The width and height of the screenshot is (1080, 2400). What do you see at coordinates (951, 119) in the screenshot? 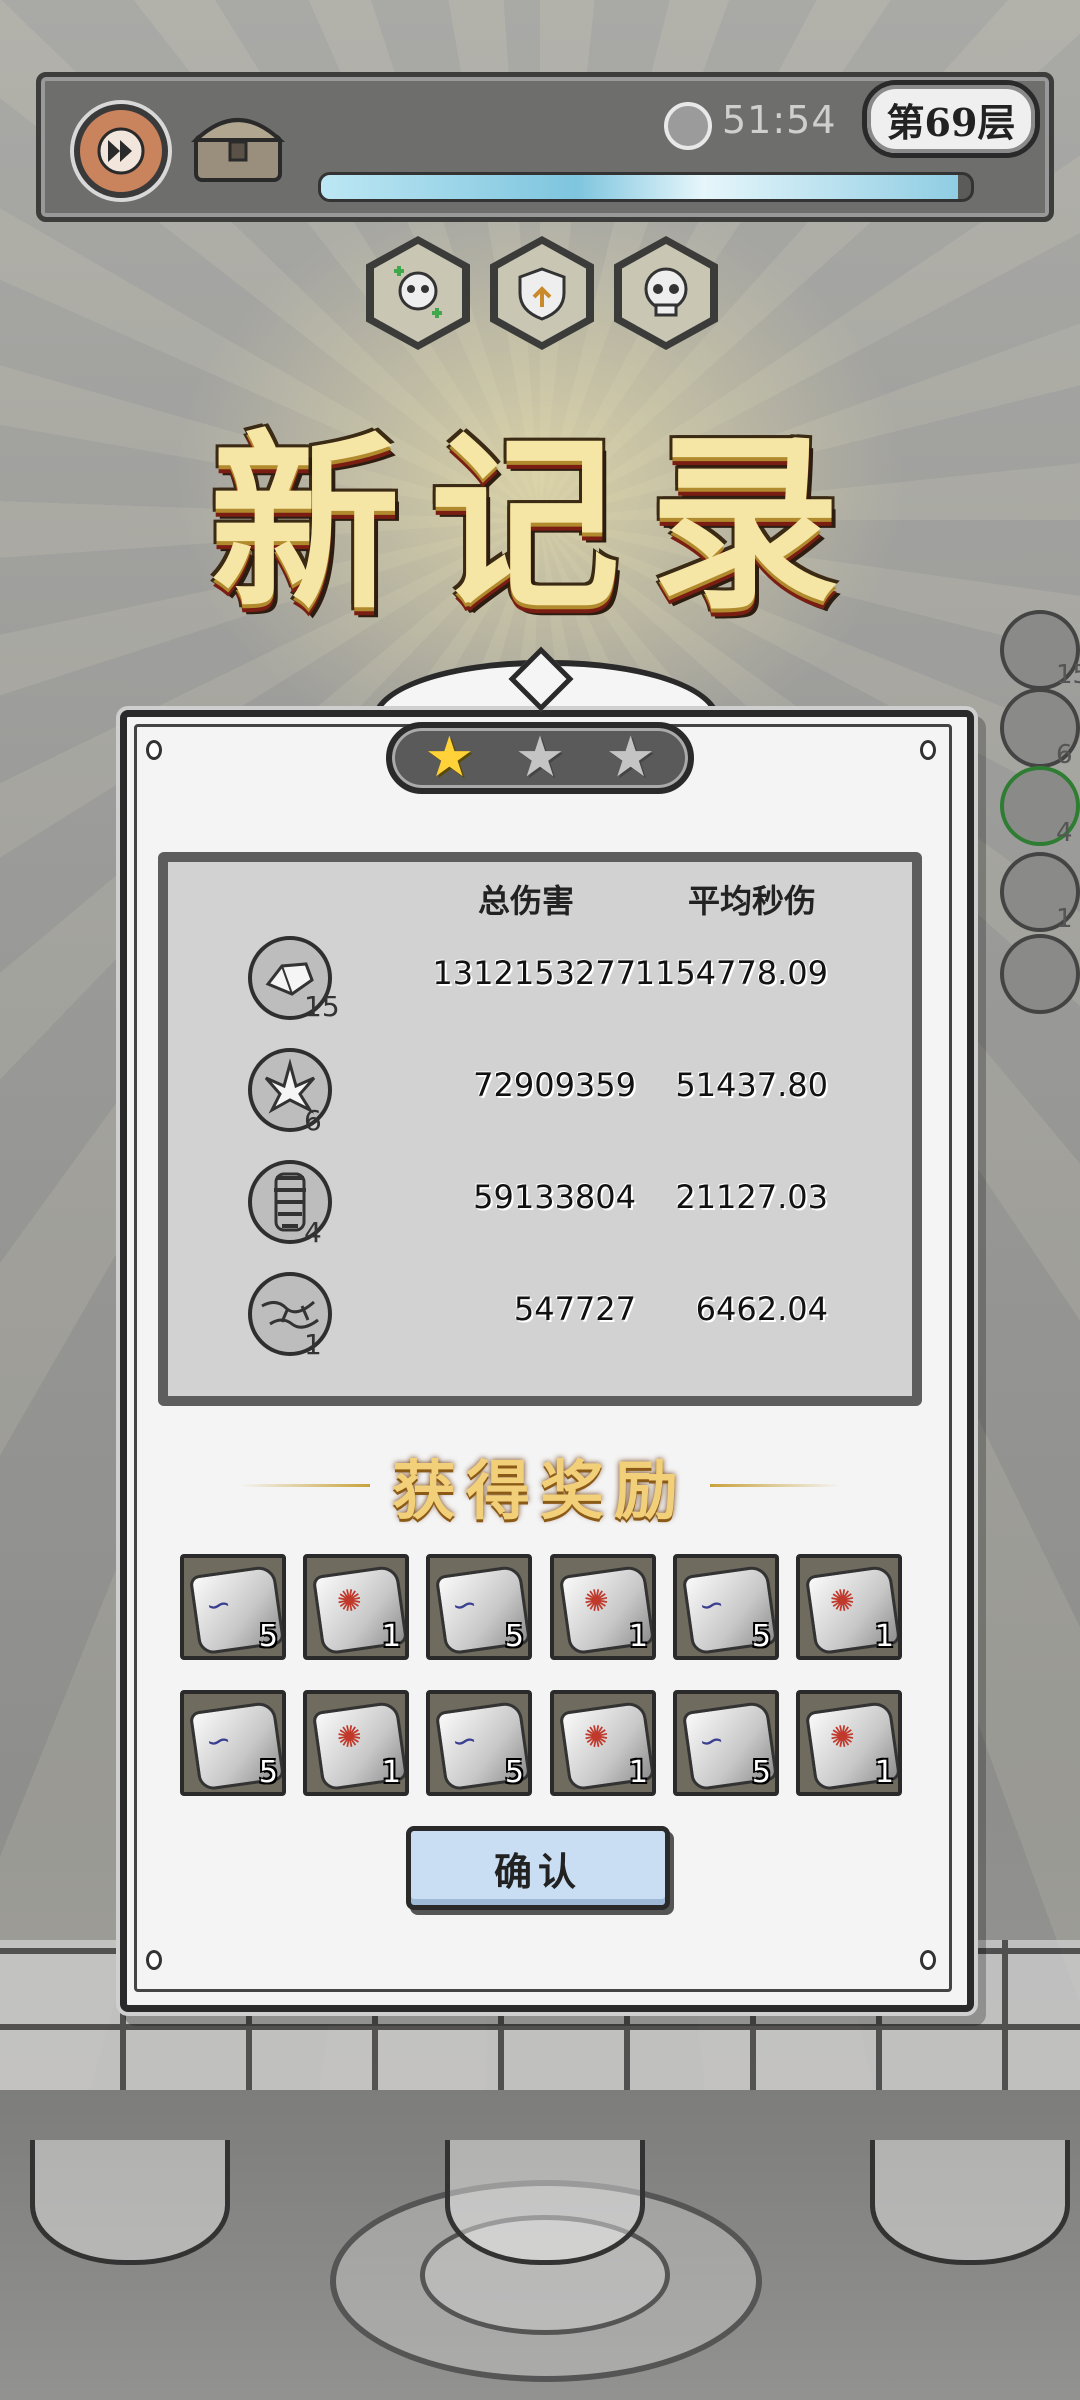
I see `floor-badge: 第69层` at bounding box center [951, 119].